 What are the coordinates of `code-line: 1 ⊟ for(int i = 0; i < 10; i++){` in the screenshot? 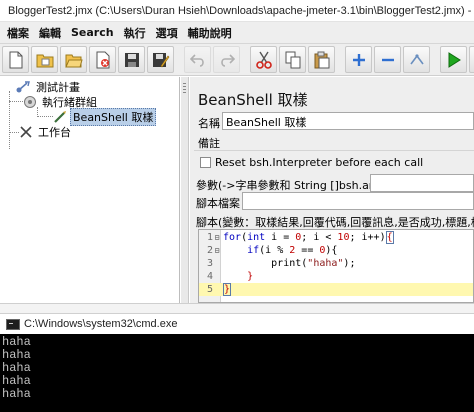 It's located at (300, 237).